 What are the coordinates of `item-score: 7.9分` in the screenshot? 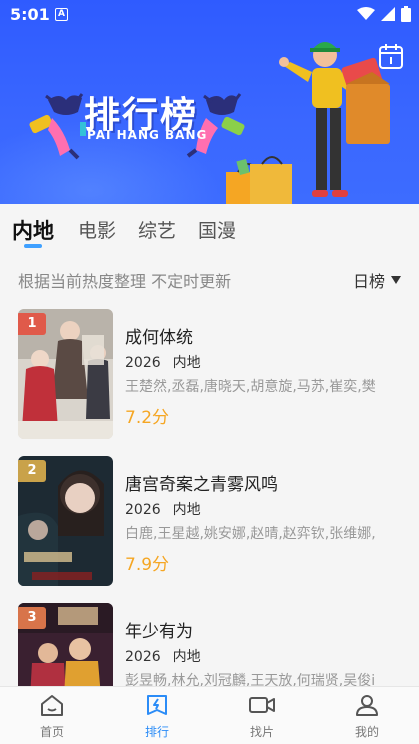 It's located at (147, 565).